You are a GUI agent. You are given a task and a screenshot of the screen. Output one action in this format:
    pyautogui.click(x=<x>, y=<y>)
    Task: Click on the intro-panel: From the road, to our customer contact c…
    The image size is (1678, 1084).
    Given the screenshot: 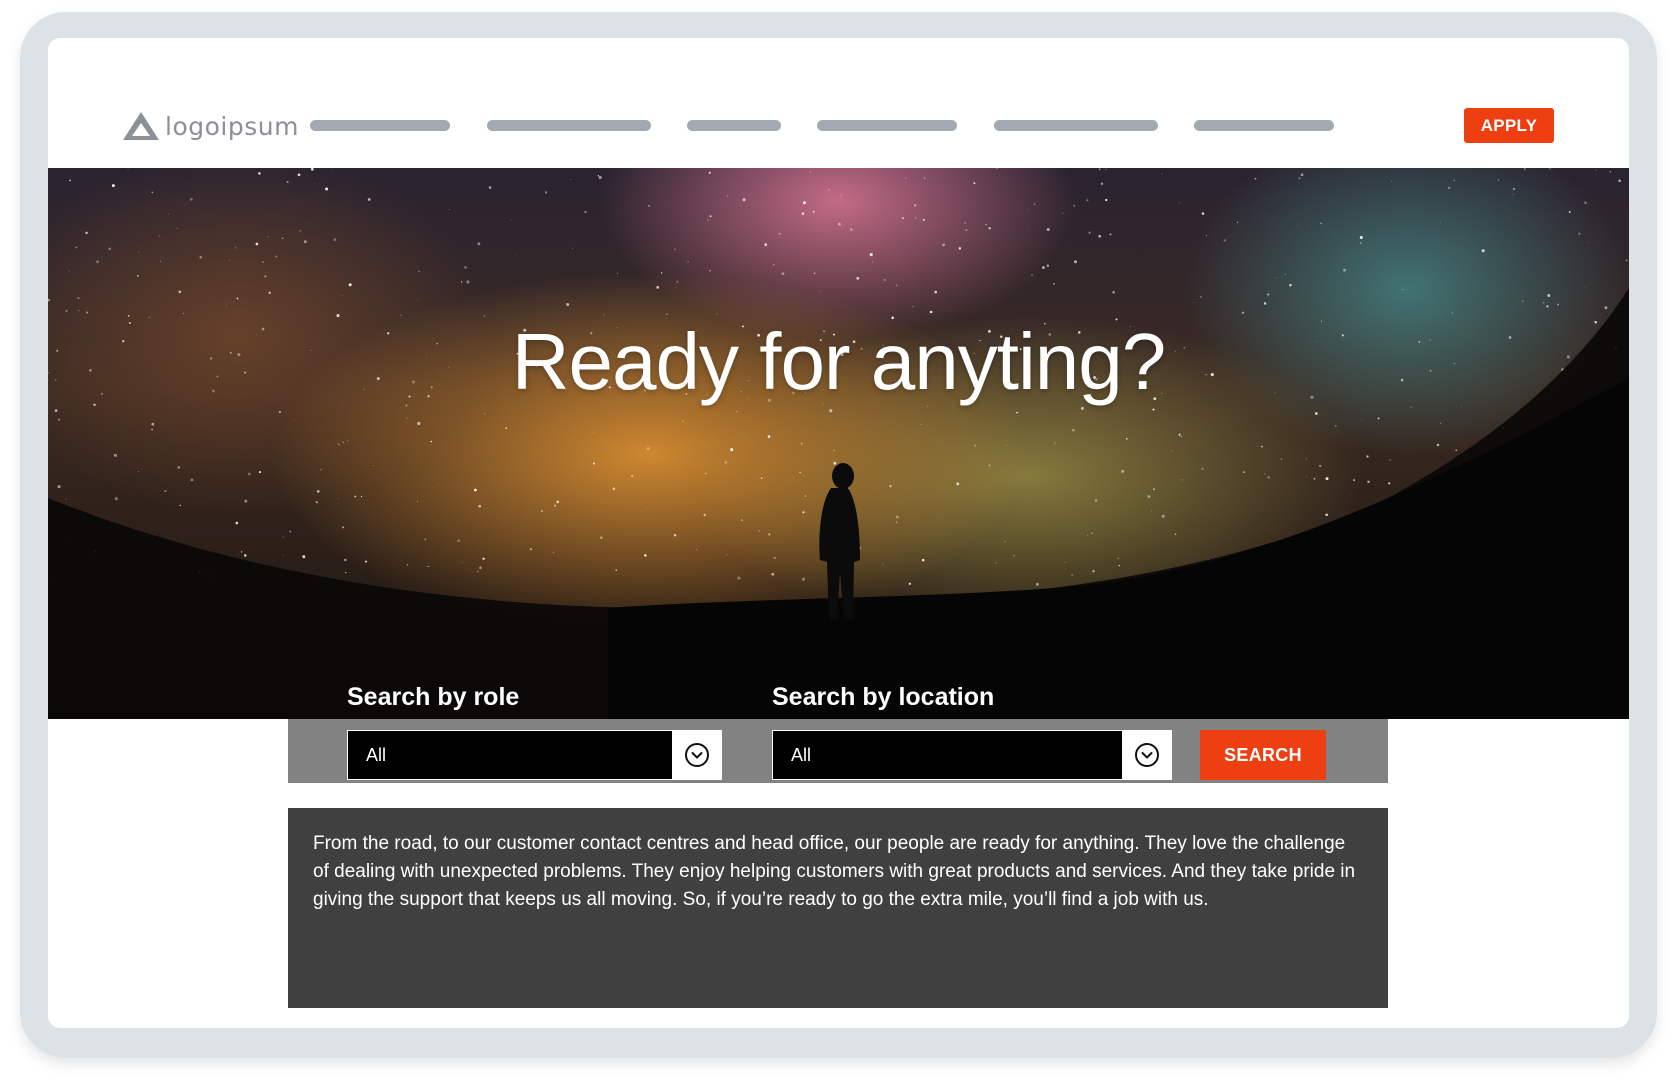 What is the action you would take?
    pyautogui.click(x=838, y=908)
    